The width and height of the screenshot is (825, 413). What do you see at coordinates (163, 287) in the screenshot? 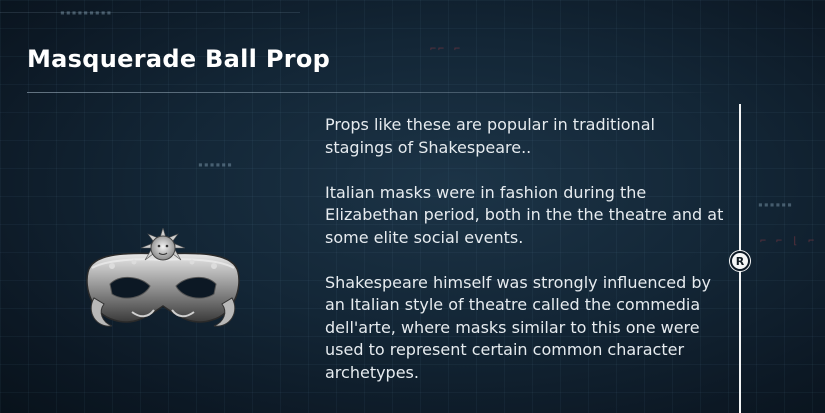
I see `venetian-mask-icon` at bounding box center [163, 287].